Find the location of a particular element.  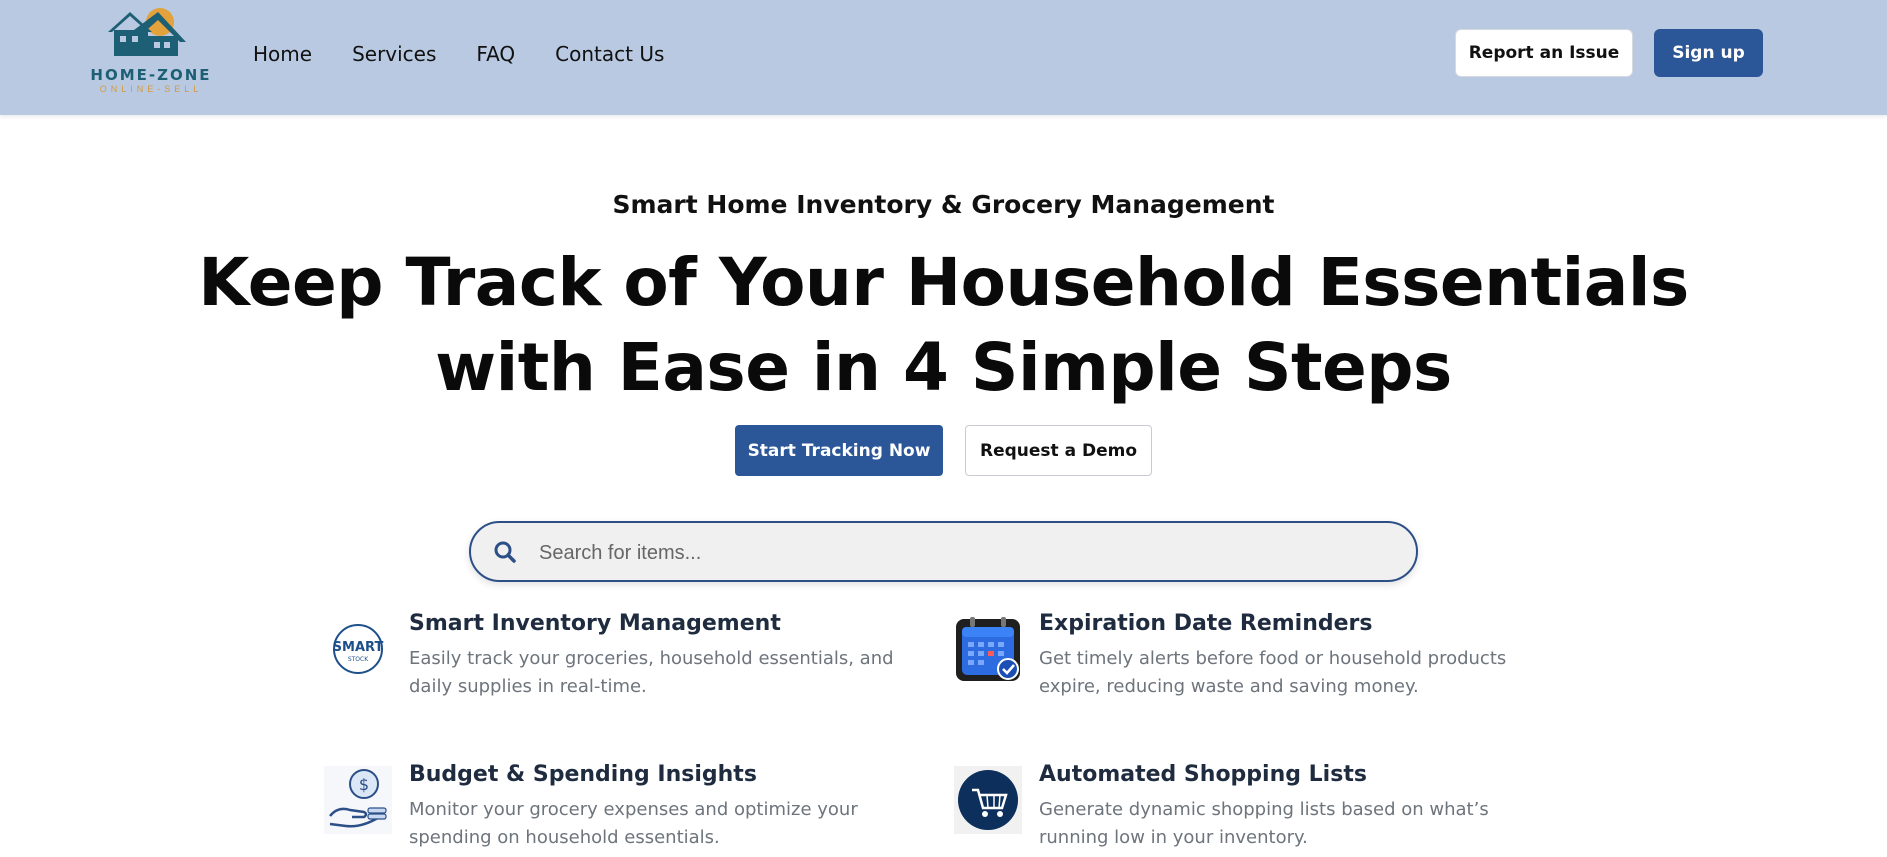

money-hand-icon: $ is located at coordinates (358, 800).